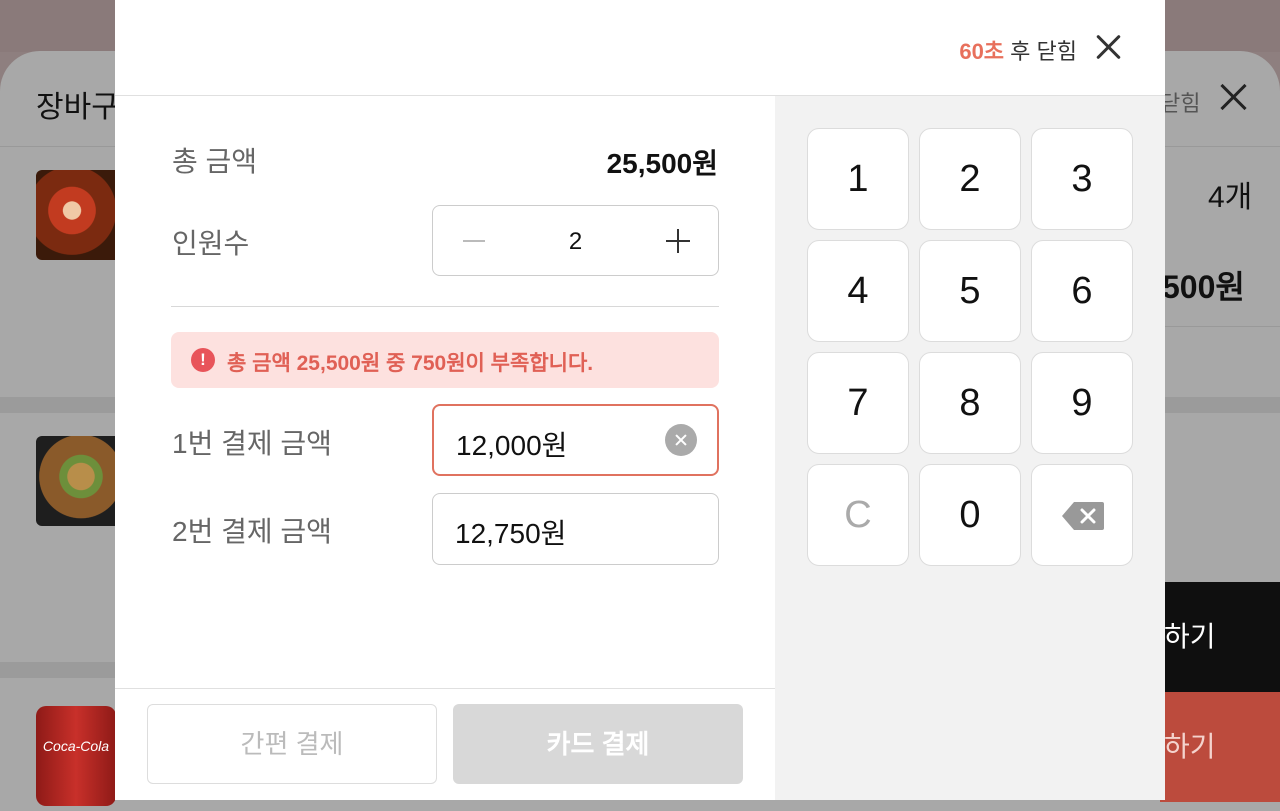  Describe the element at coordinates (211, 243) in the screenshot. I see `people-label: 인원수` at that location.